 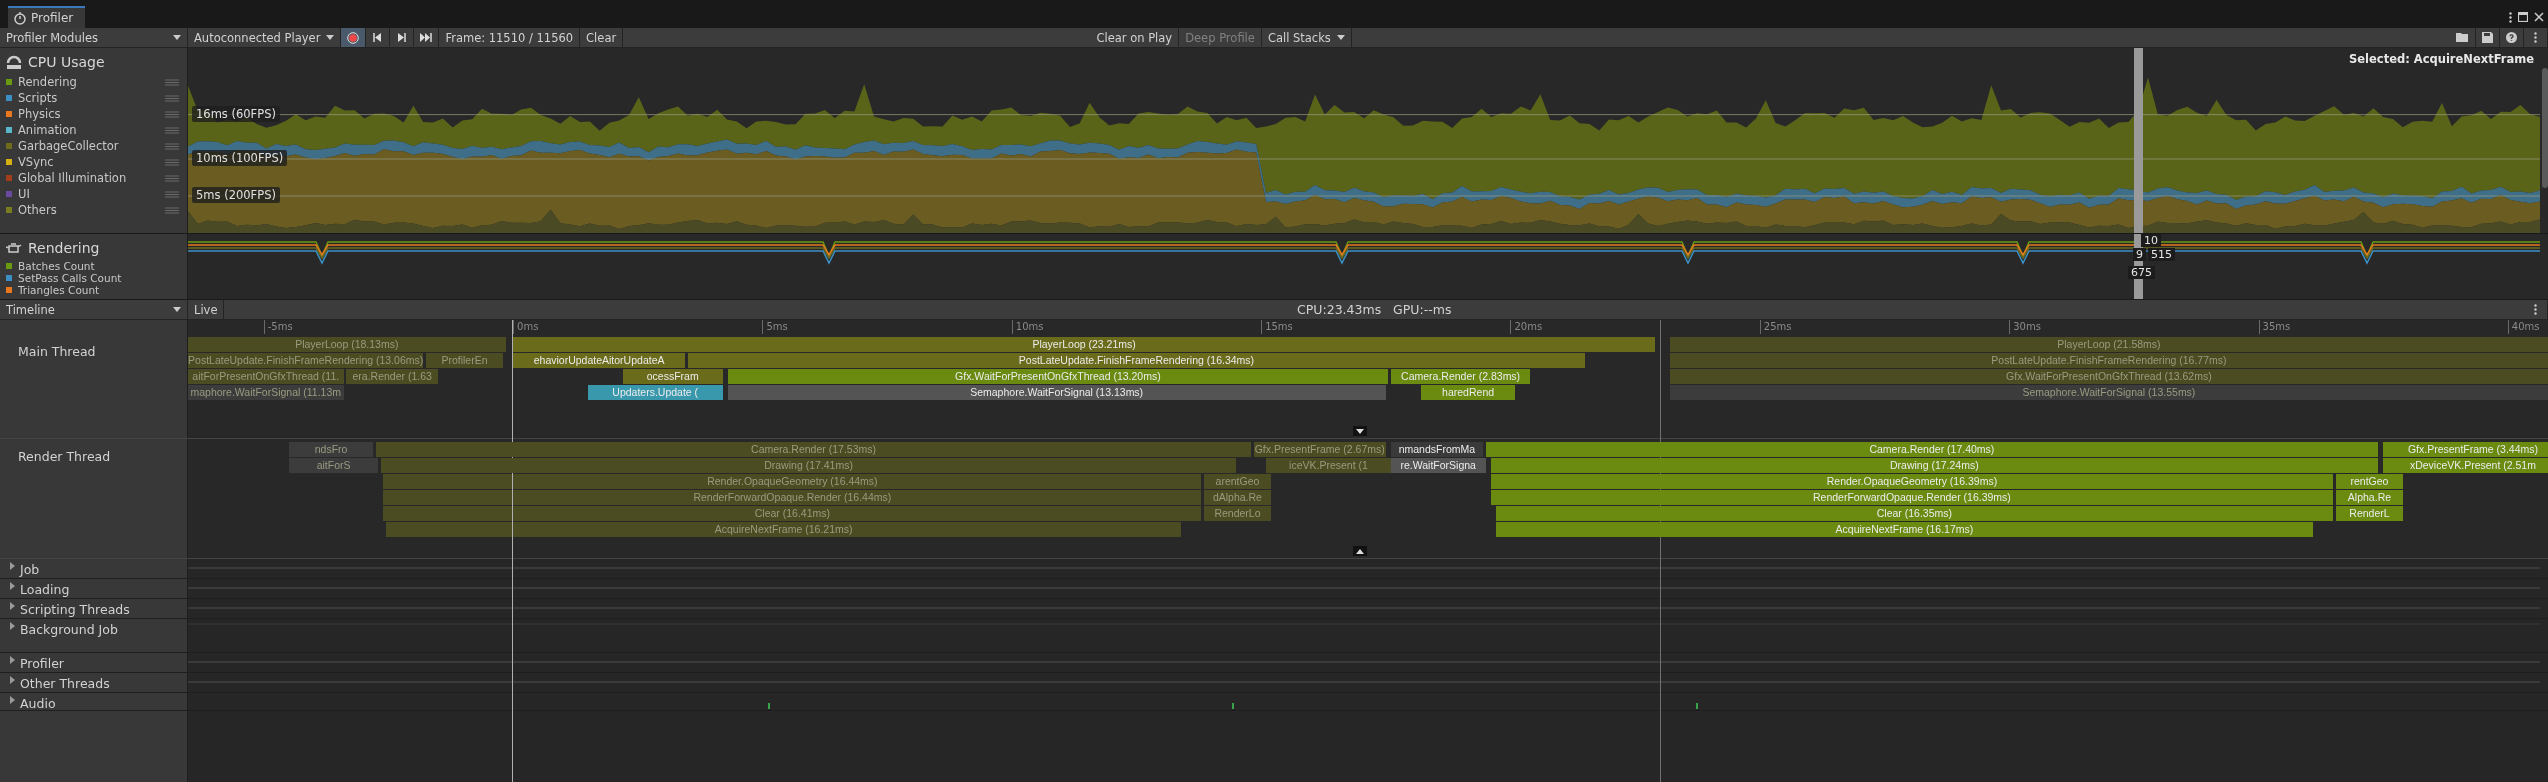 I want to click on sample-bar: Semaphore.WaitForSignal (13.55ms), so click(x=2109, y=392).